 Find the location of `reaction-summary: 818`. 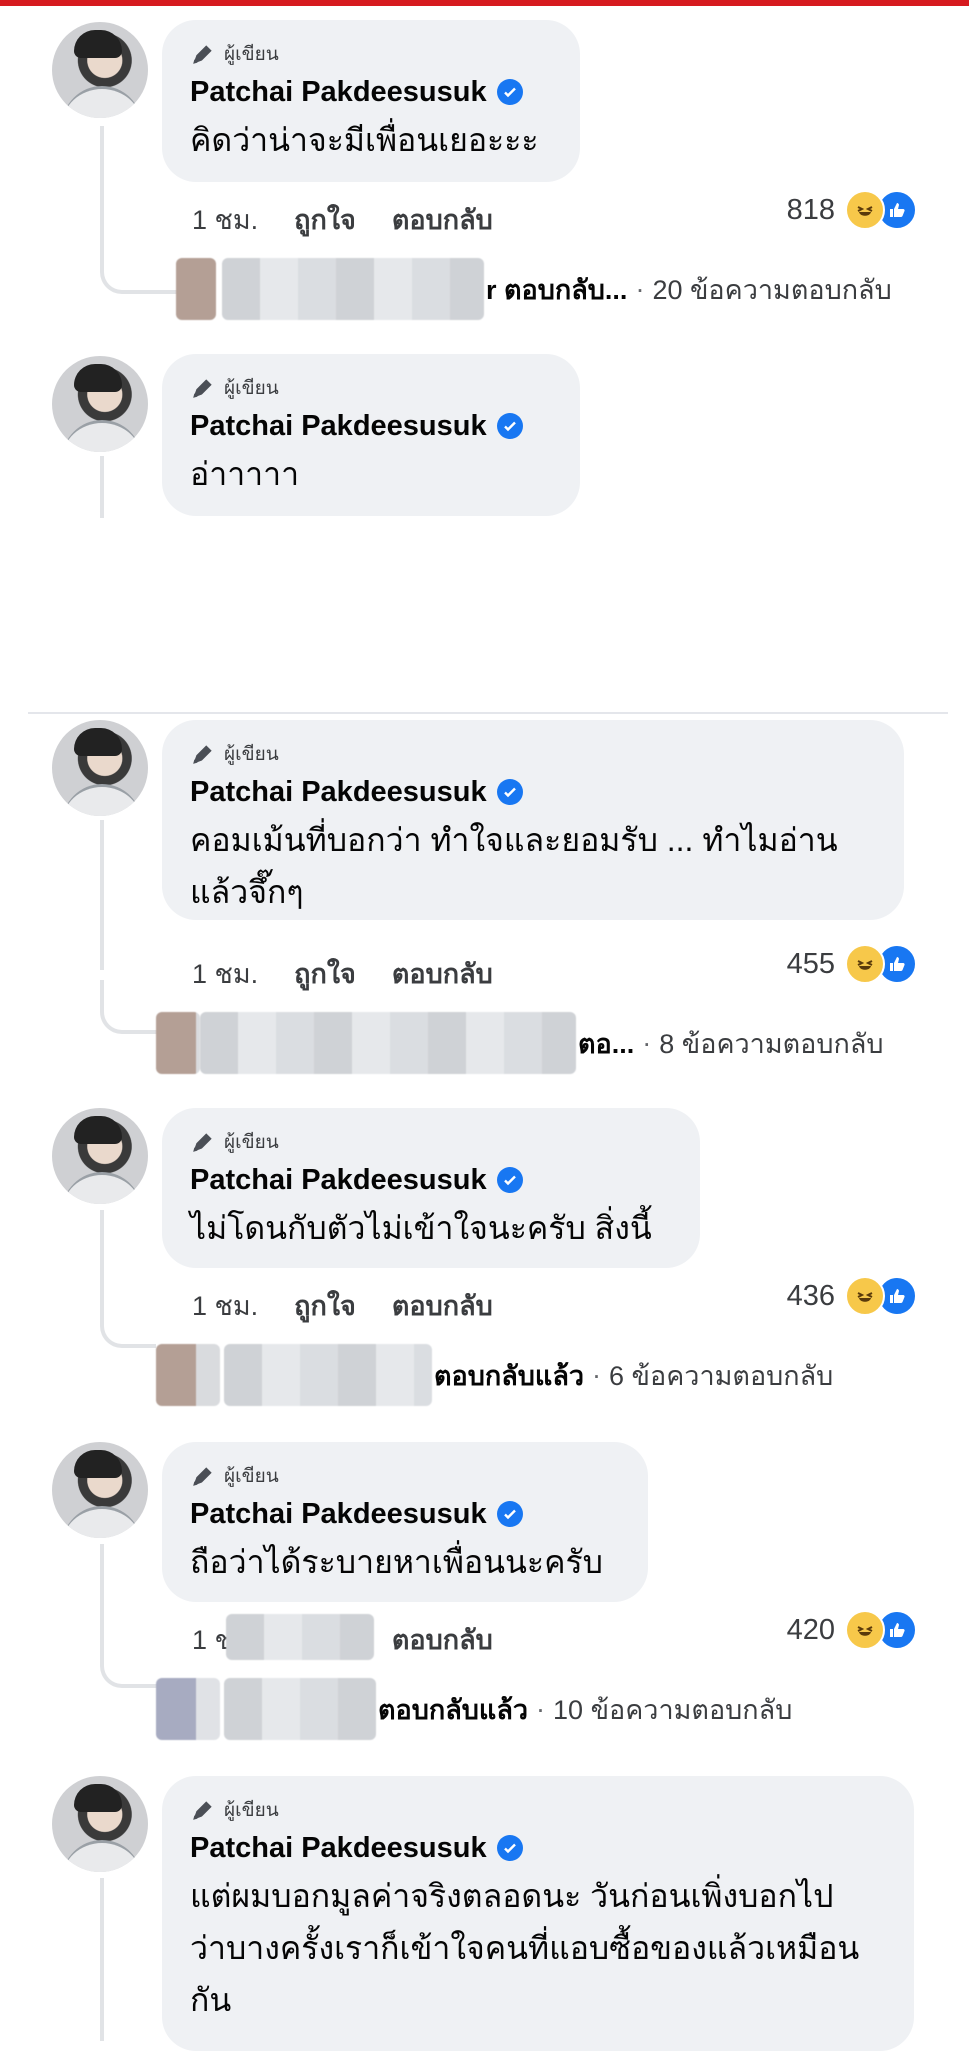

reaction-summary: 818 is located at coordinates (852, 210).